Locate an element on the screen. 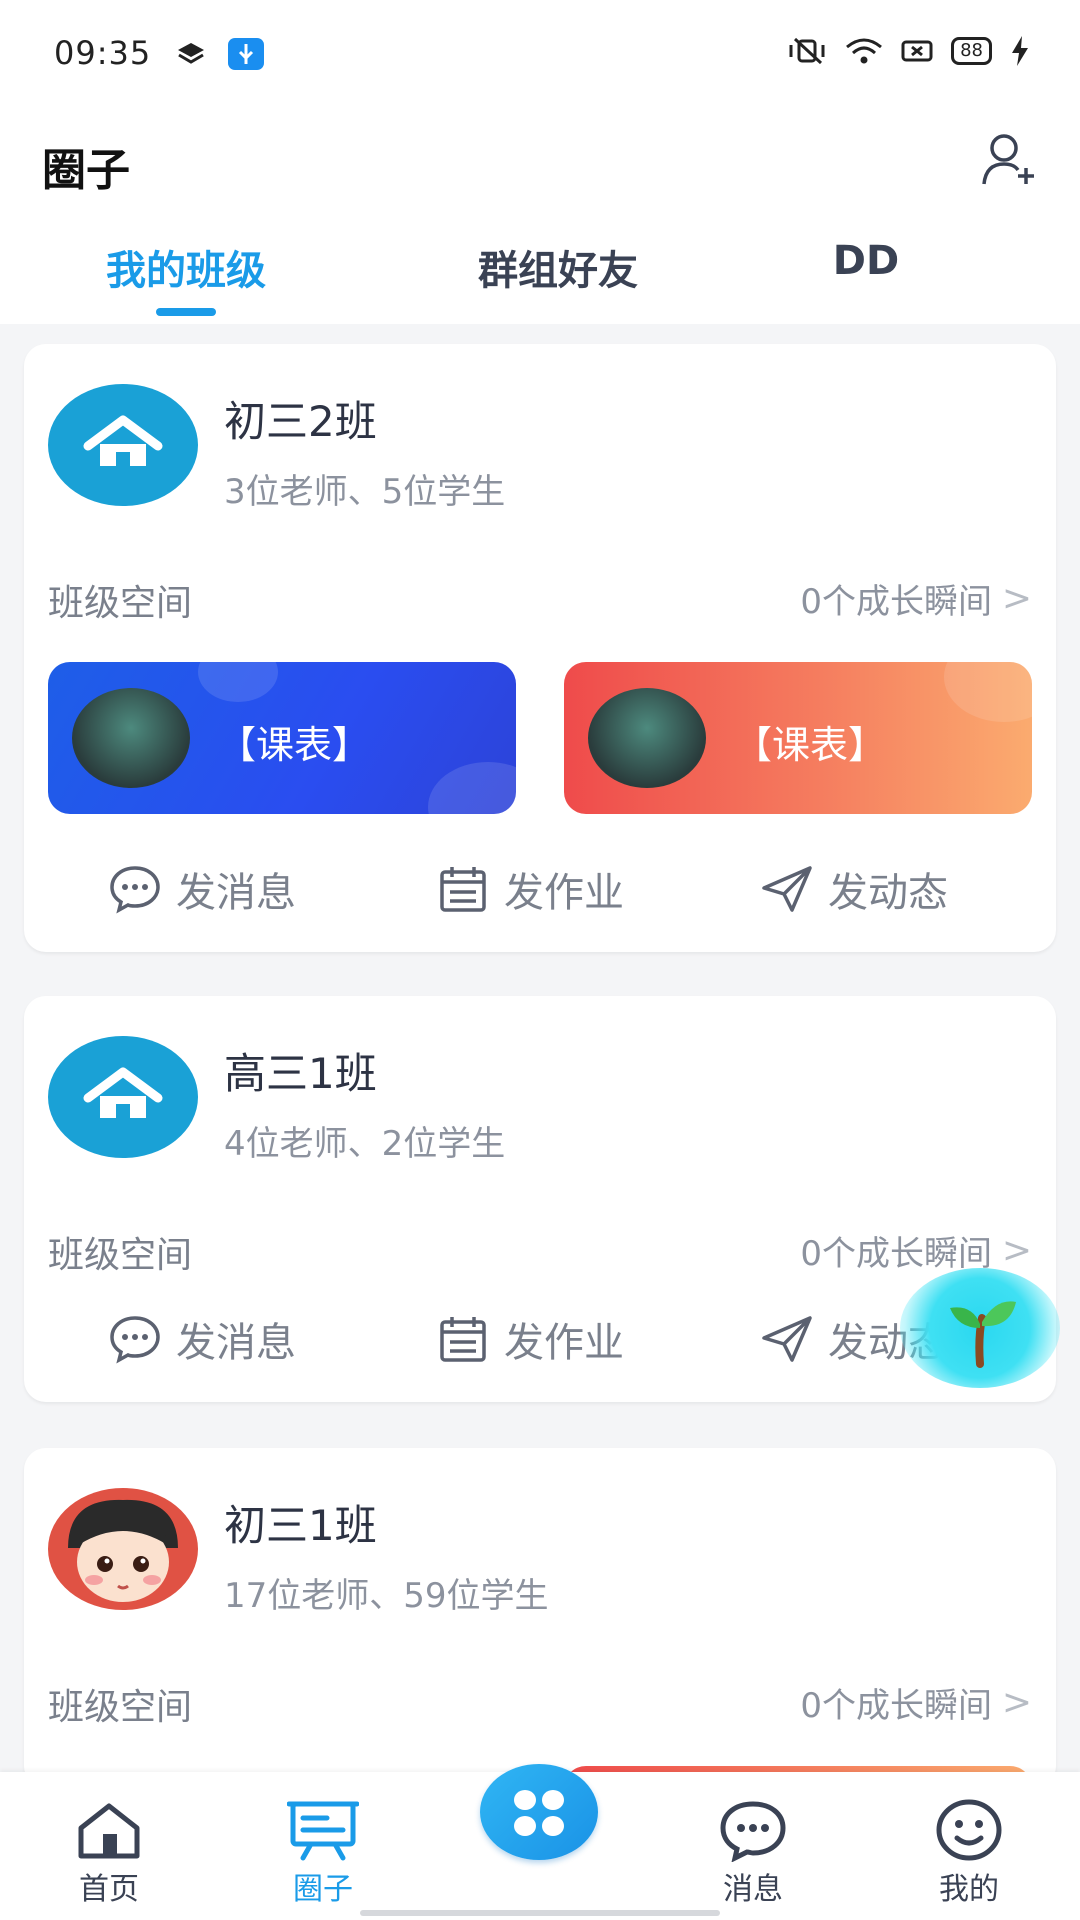 Image resolution: width=1080 pixels, height=1920 pixels. circle-board-icon is located at coordinates (323, 1831).